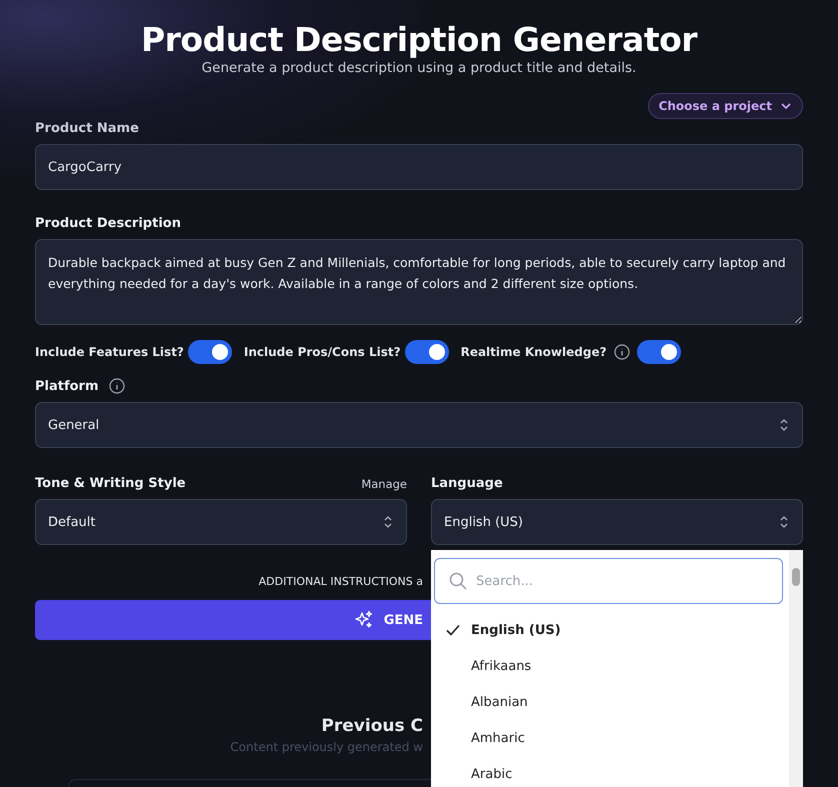 Image resolution: width=838 pixels, height=787 pixels. I want to click on language-option: Arabic, so click(608, 771).